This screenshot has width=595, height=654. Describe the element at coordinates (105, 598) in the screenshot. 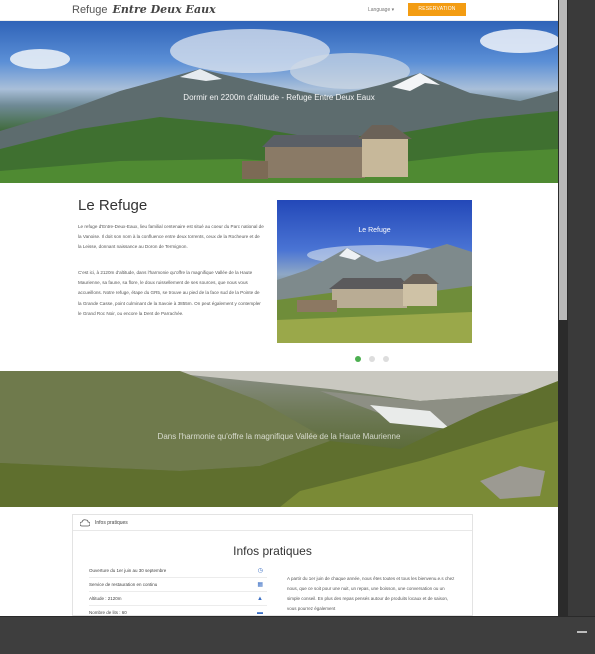

I see `info-row-label: Altitude : 2120m` at that location.